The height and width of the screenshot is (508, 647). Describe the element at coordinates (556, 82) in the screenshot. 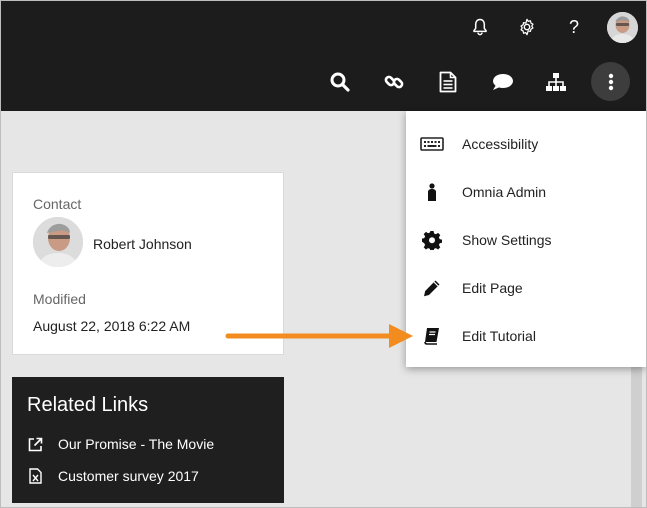

I see `sitemap-icon` at that location.